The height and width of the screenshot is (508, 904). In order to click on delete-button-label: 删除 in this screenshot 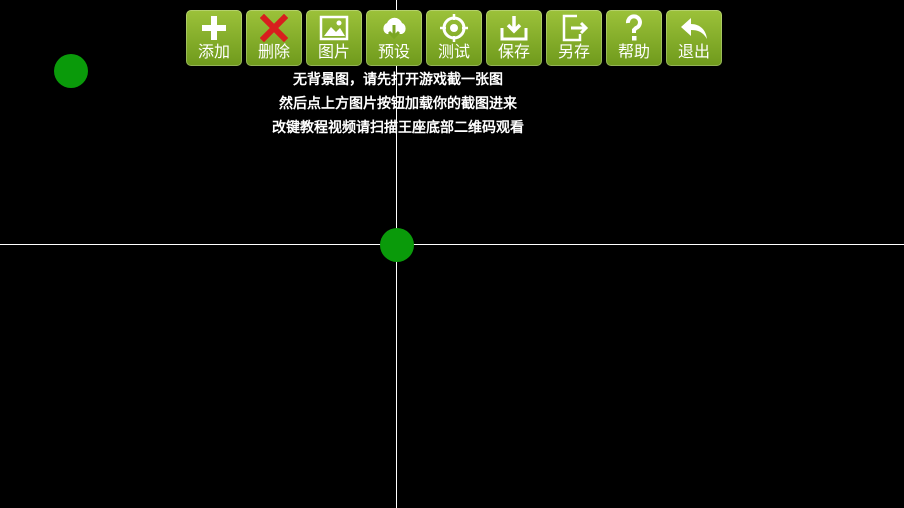, I will do `click(273, 51)`.